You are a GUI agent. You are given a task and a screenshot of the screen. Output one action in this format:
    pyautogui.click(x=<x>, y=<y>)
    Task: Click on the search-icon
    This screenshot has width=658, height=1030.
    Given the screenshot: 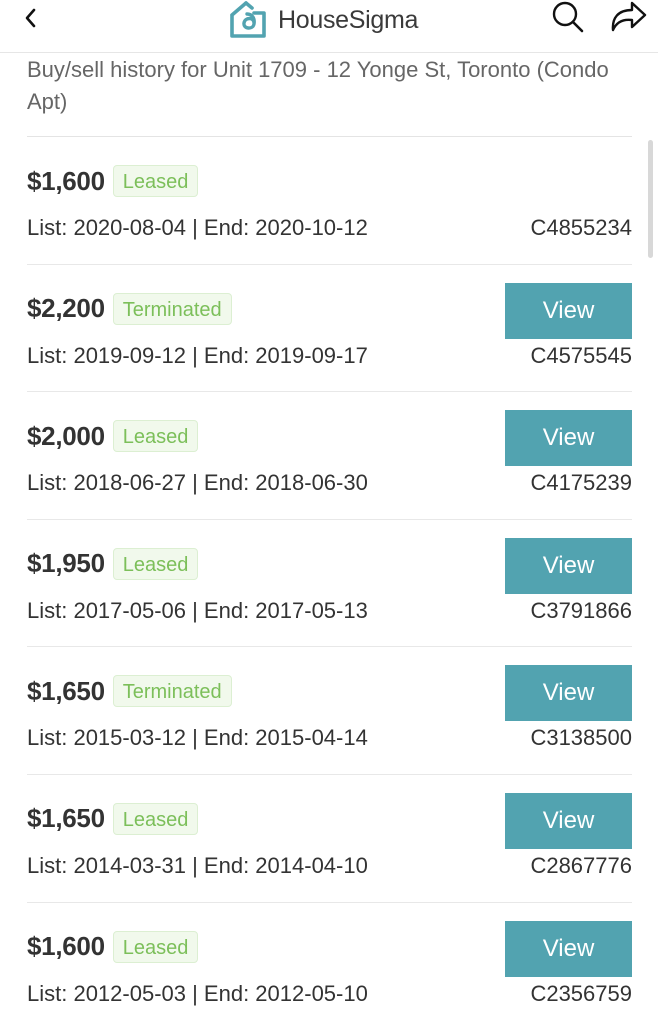 What is the action you would take?
    pyautogui.click(x=568, y=17)
    